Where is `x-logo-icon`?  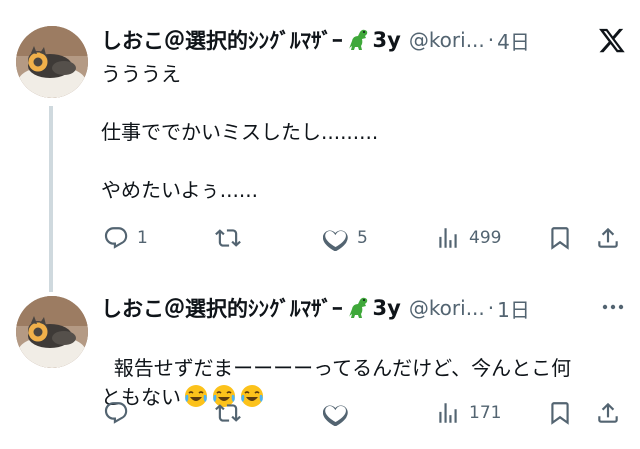
x-logo-icon is located at coordinates (612, 42).